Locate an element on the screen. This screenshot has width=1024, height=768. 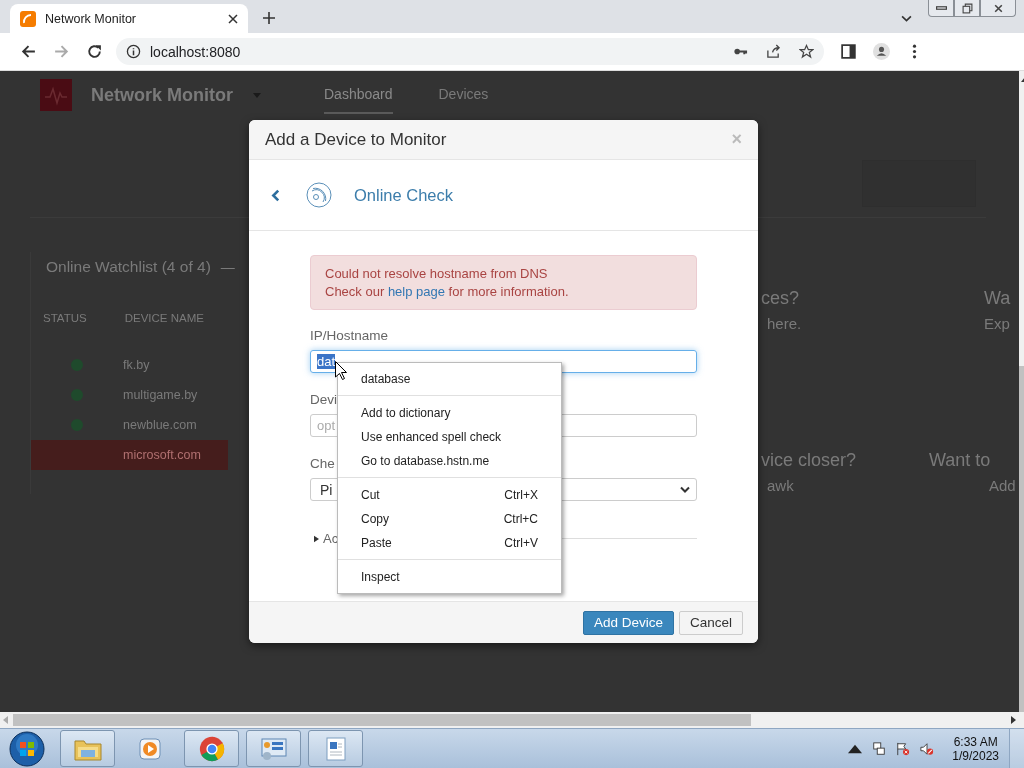
nav-tab: Dashboard is located at coordinates (358, 95).